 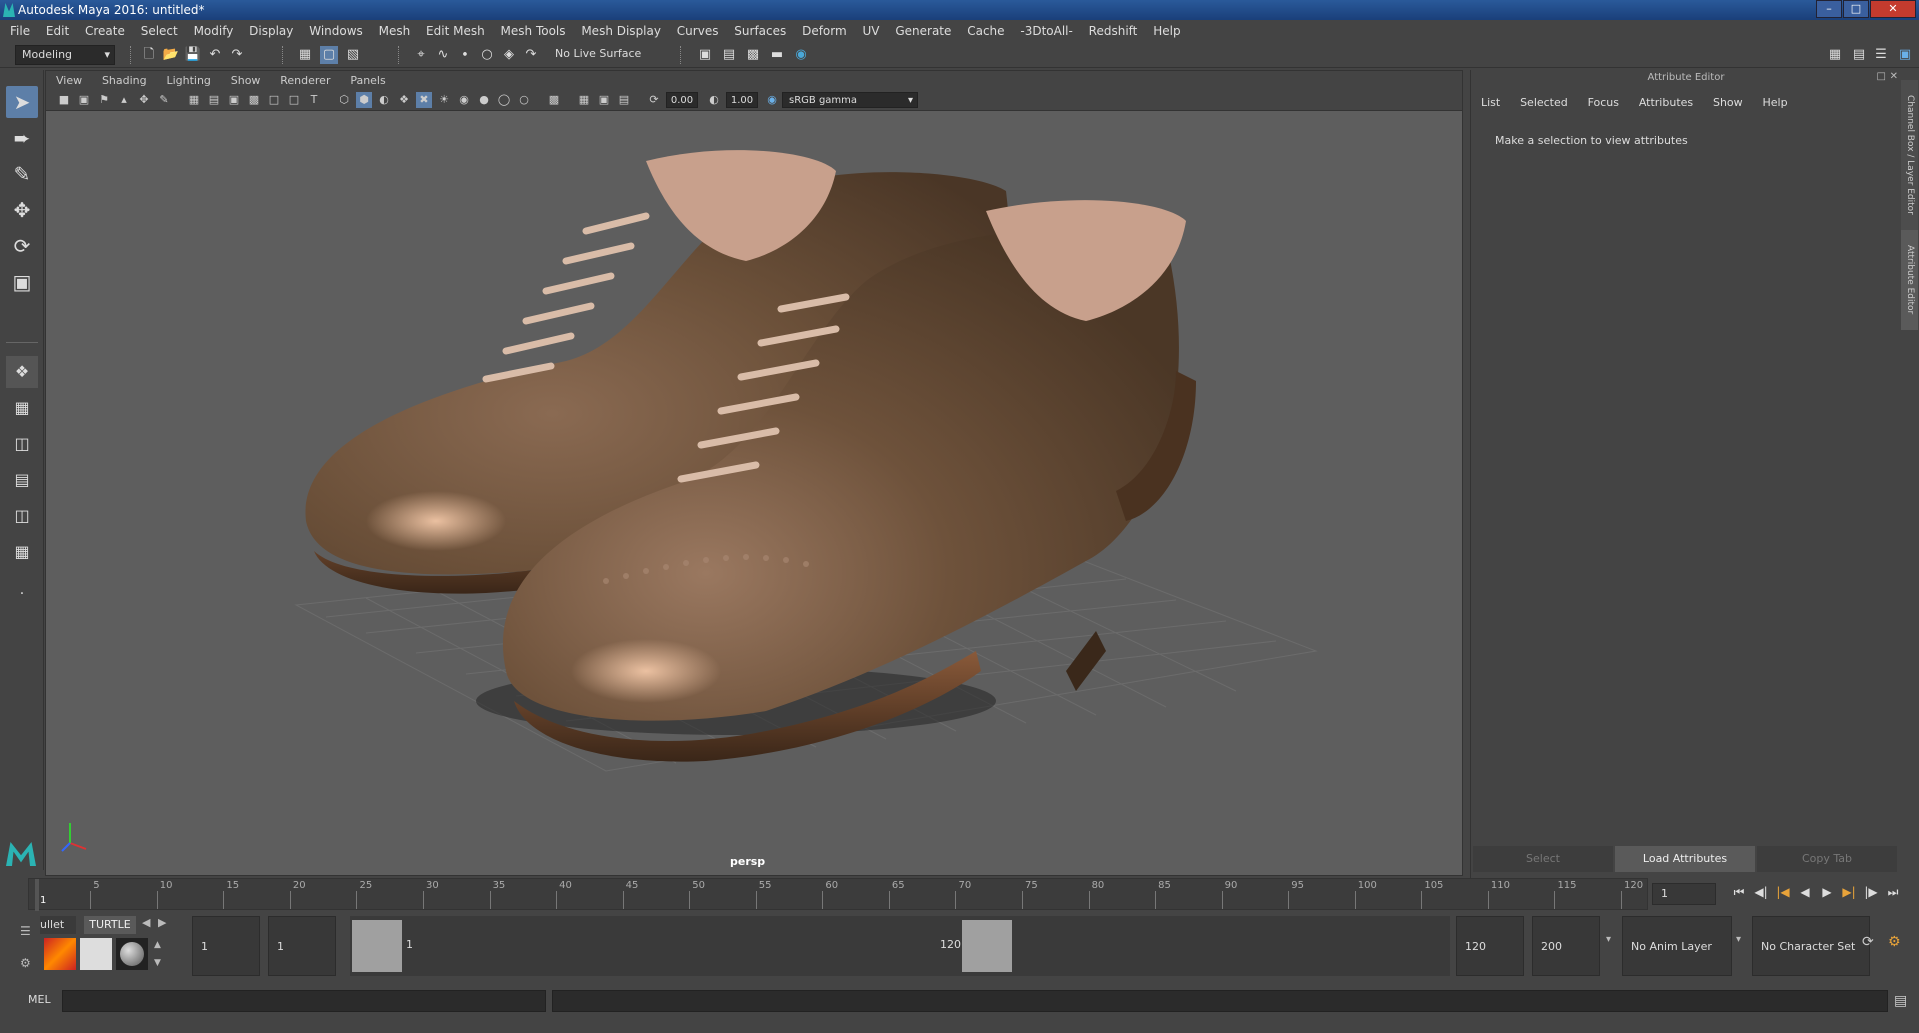 I want to click on script-editor-icon: ▤, so click(x=1900, y=1001).